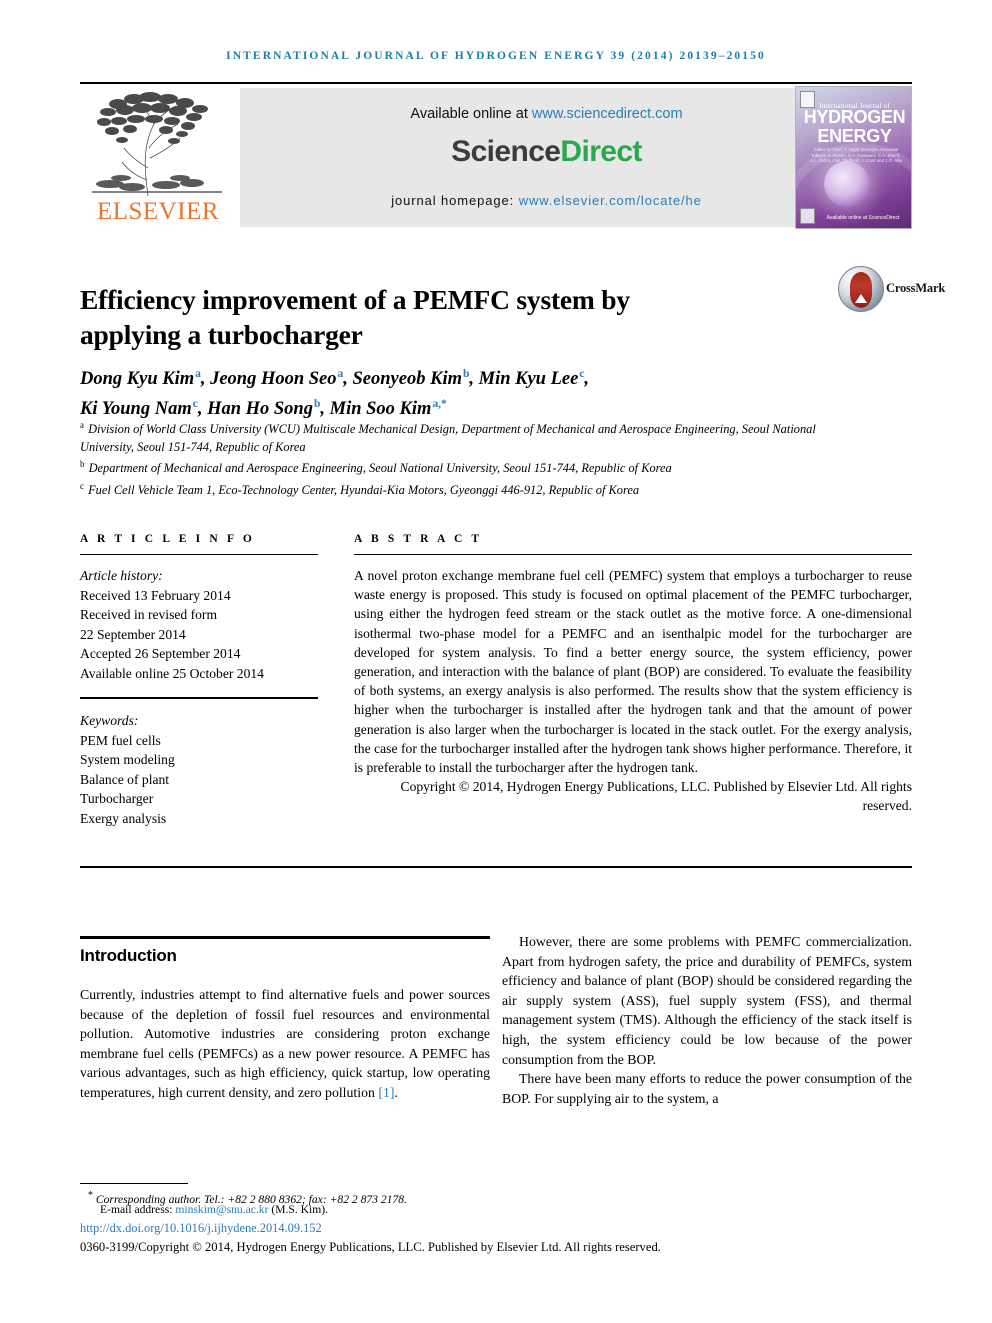 The image size is (992, 1323). What do you see at coordinates (418, 539) in the screenshot?
I see `abstract-heading: A B S T R A C T` at bounding box center [418, 539].